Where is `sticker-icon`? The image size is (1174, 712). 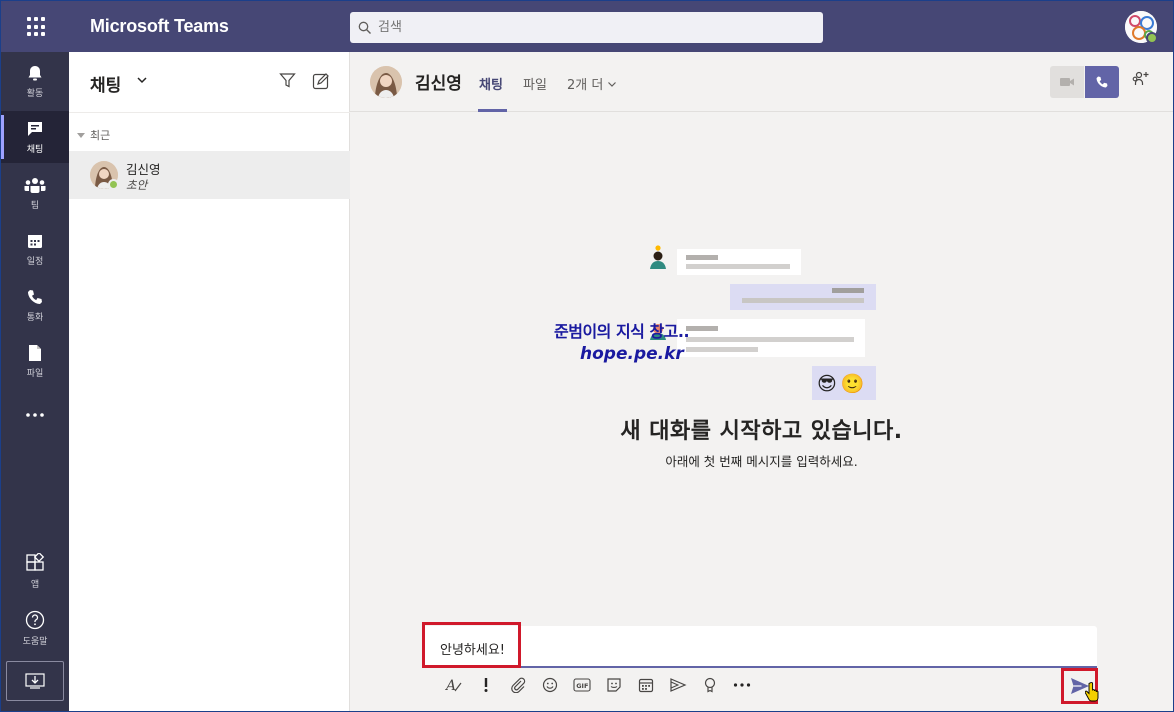 sticker-icon is located at coordinates (614, 685).